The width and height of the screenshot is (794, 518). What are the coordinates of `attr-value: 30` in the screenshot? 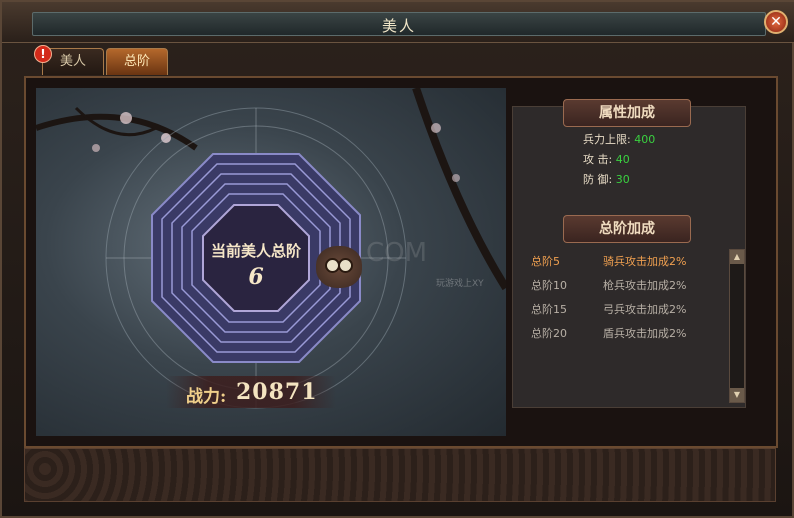 It's located at (622, 179).